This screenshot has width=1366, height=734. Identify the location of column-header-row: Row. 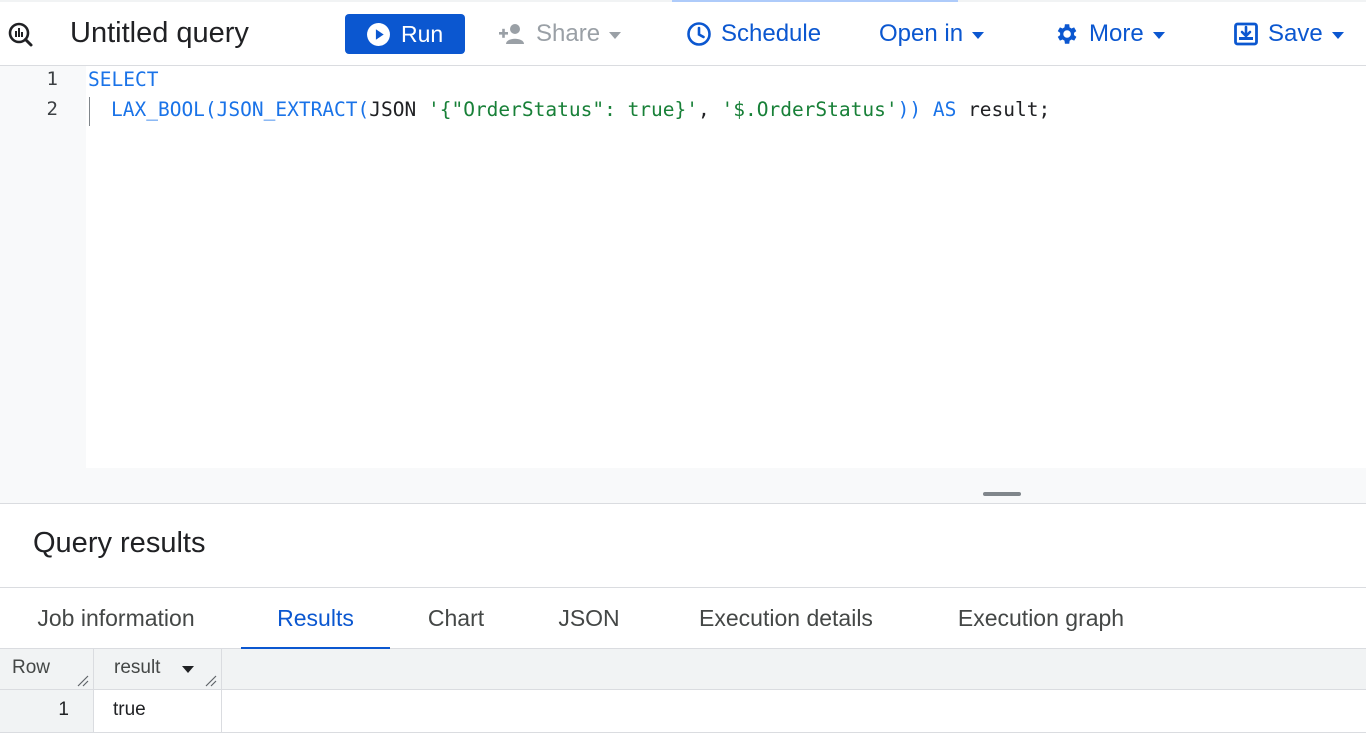
(47, 669).